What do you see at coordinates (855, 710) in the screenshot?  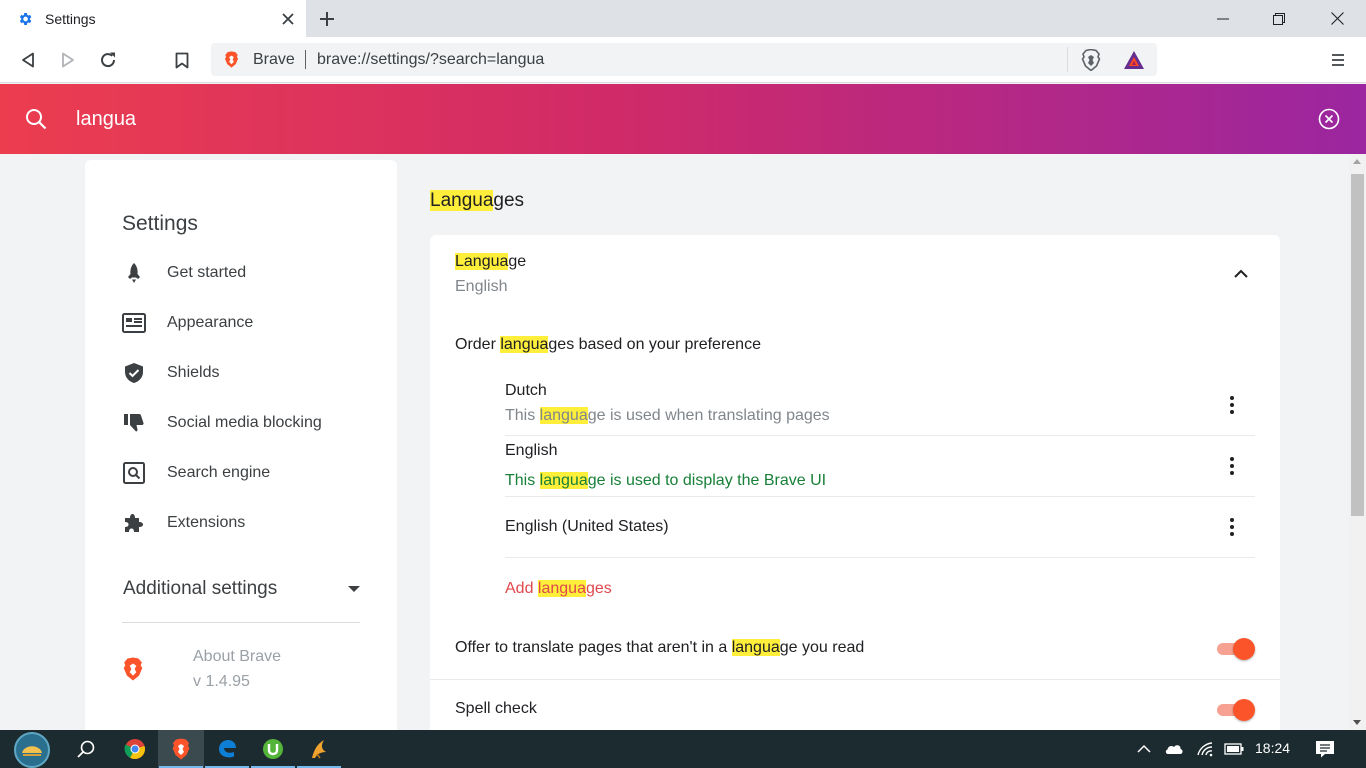 I see `spell-check-setting: Spell check` at bounding box center [855, 710].